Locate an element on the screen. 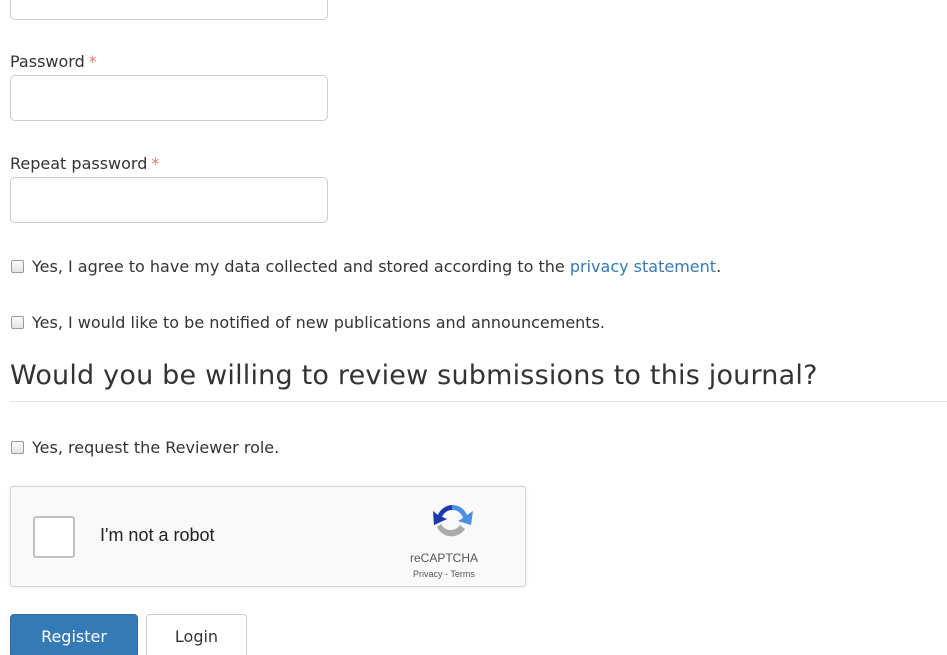 Image resolution: width=947 pixels, height=655 pixels. recaptcha-privacy-link: Privacy is located at coordinates (428, 574).